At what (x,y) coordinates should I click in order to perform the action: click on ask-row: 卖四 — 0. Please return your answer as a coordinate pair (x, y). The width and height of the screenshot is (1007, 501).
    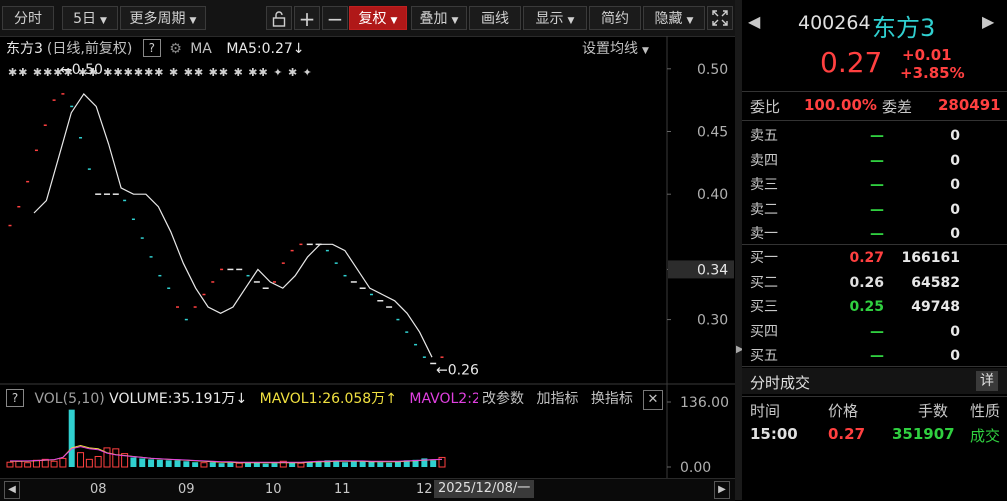
    Looking at the image, I should click on (875, 161).